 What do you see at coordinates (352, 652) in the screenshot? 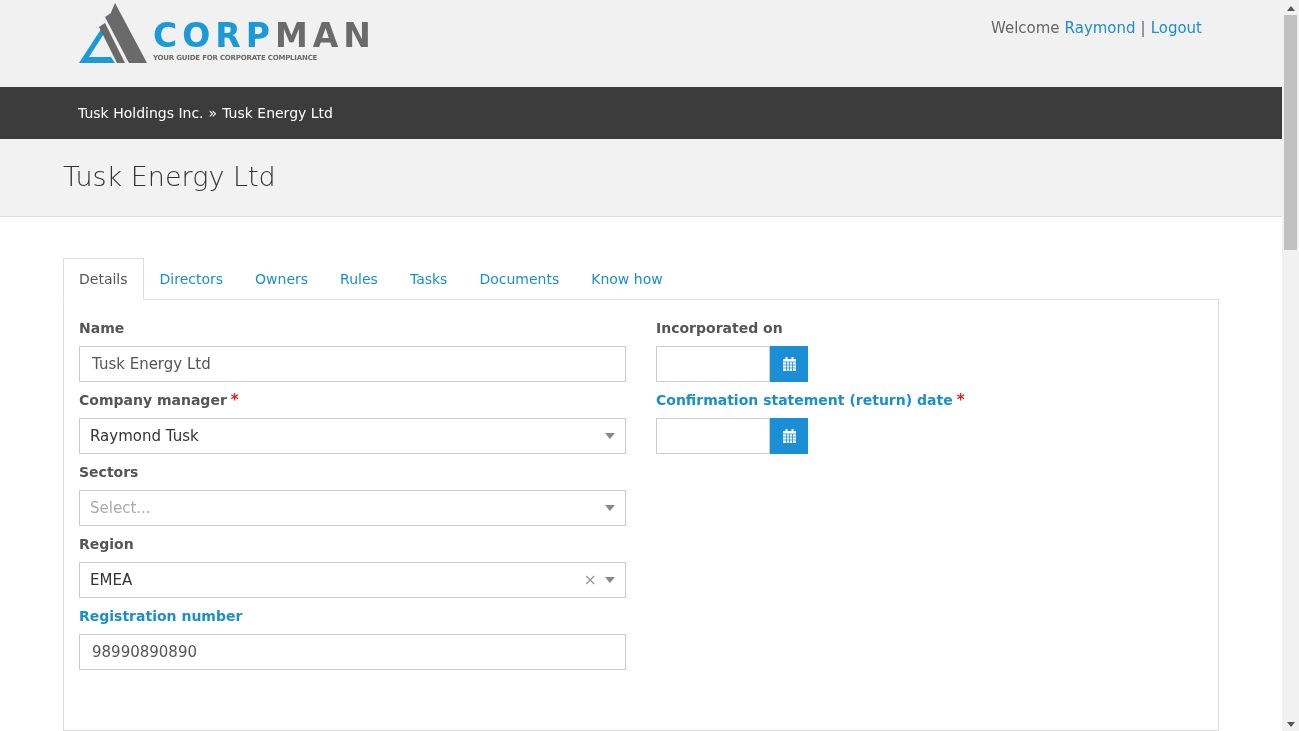
I see `text-field: 98990890890` at bounding box center [352, 652].